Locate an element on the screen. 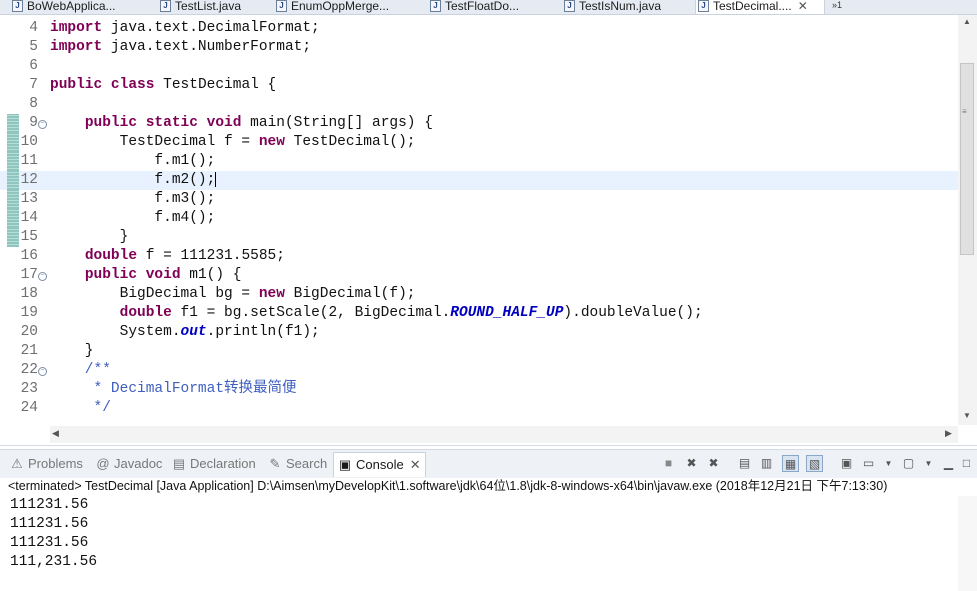 The width and height of the screenshot is (977, 591). tab-search: ✎ Search is located at coordinates (298, 464).